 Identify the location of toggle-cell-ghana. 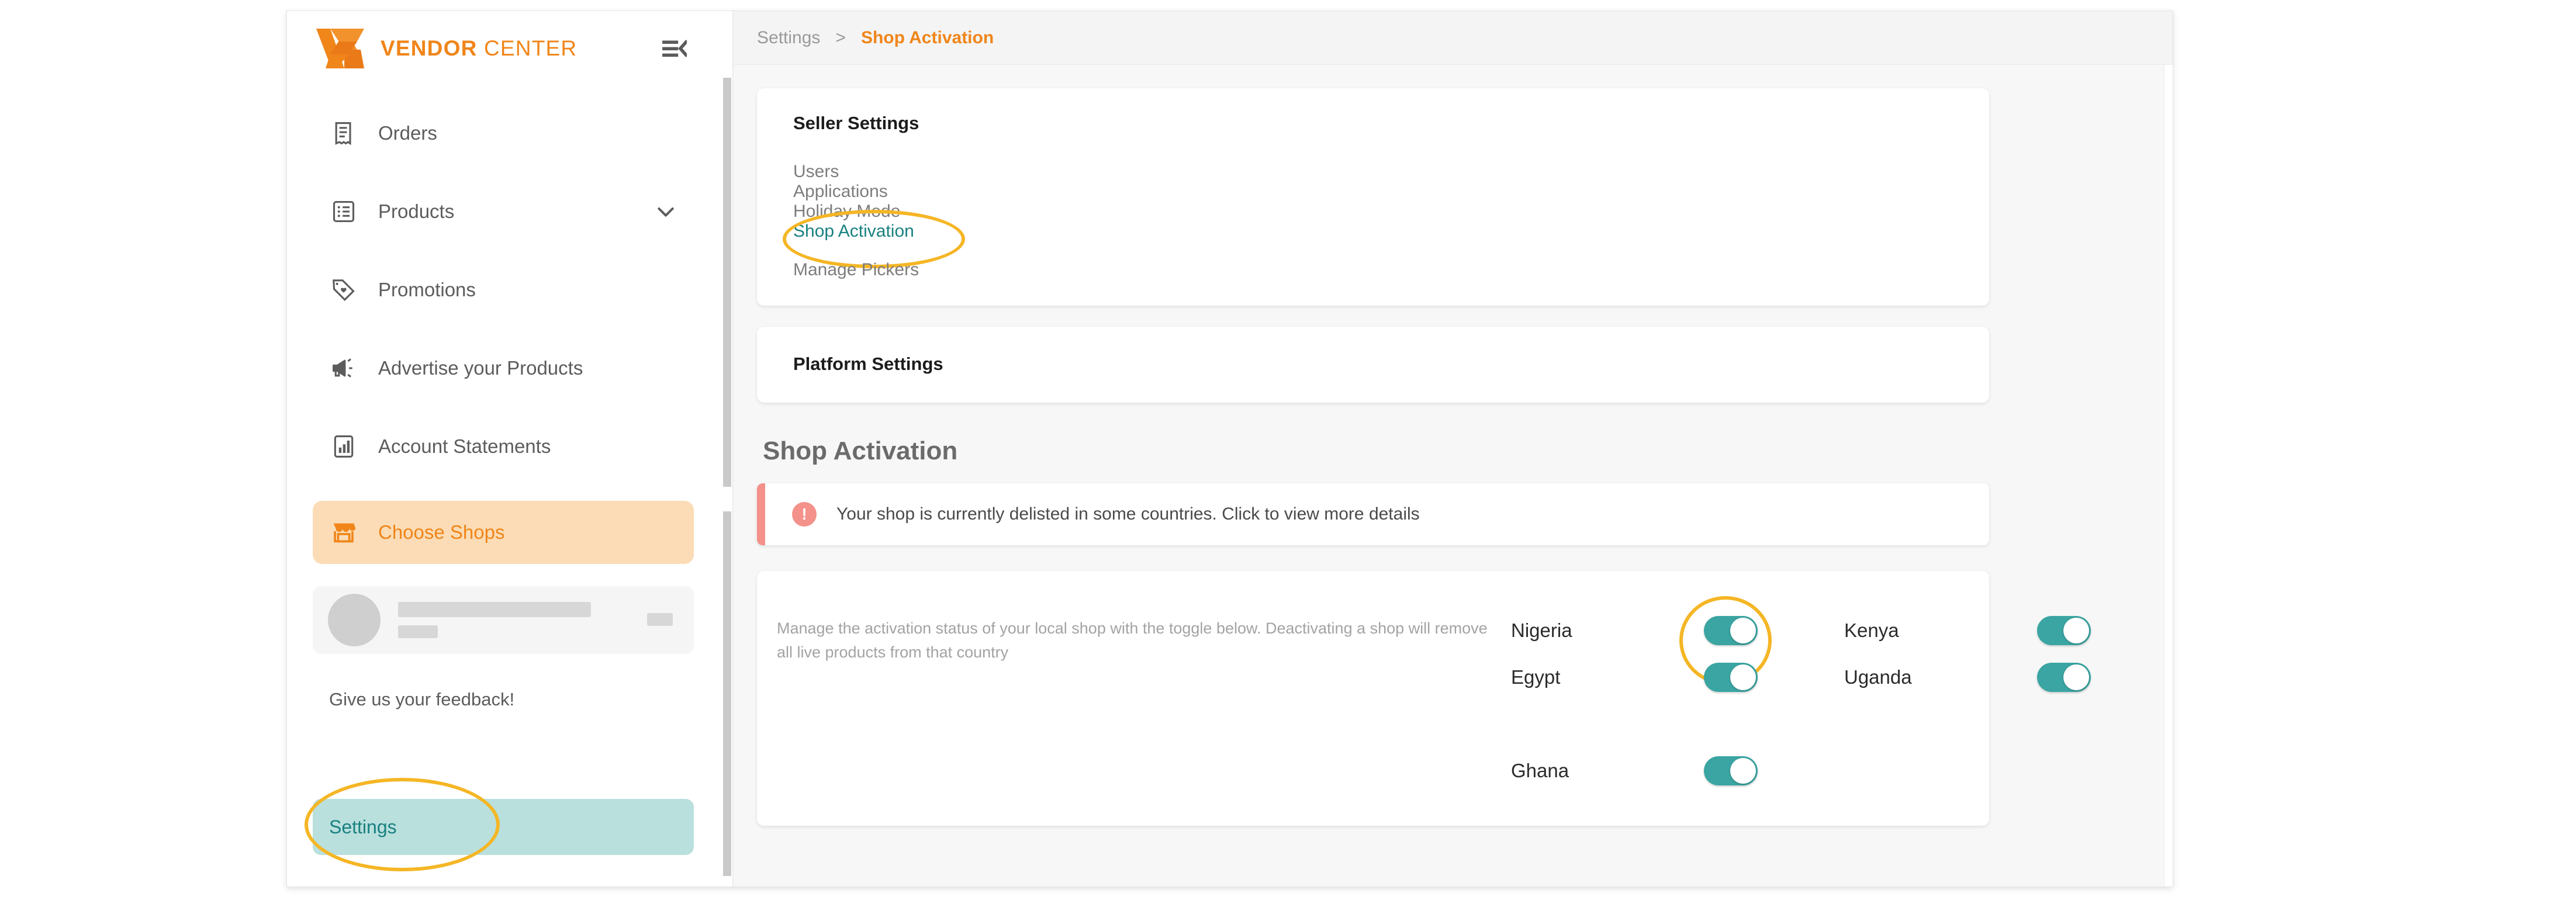
(1774, 770).